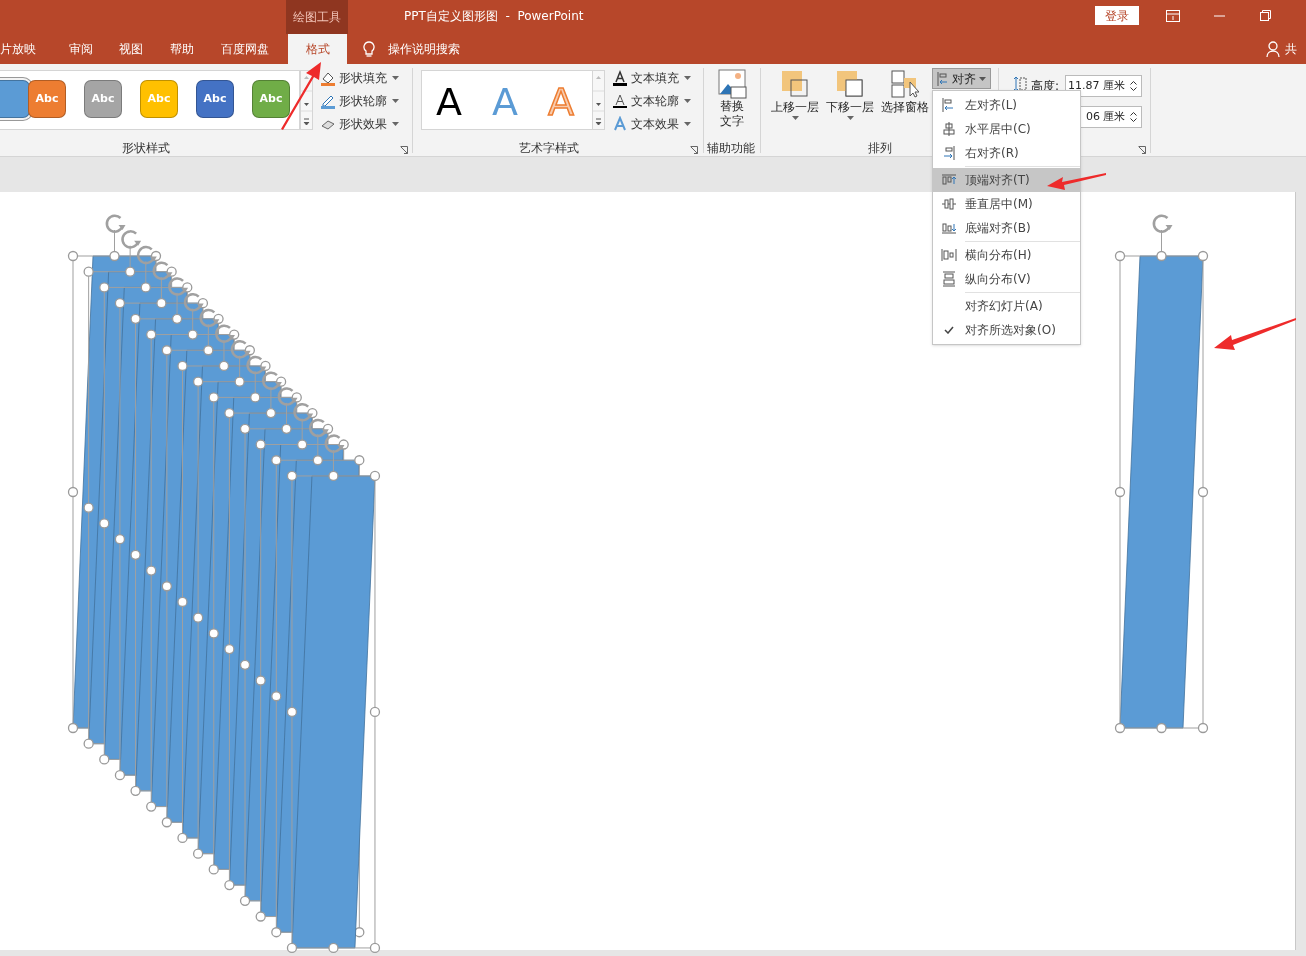 Image resolution: width=1306 pixels, height=956 pixels. I want to click on shape-style-swatch: Abc, so click(215, 99).